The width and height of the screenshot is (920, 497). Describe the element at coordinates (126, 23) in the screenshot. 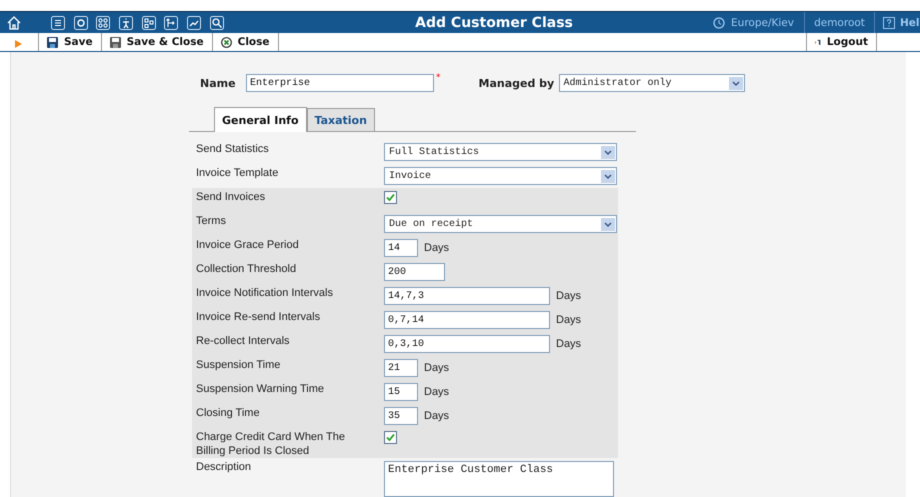

I see `person-icon` at that location.